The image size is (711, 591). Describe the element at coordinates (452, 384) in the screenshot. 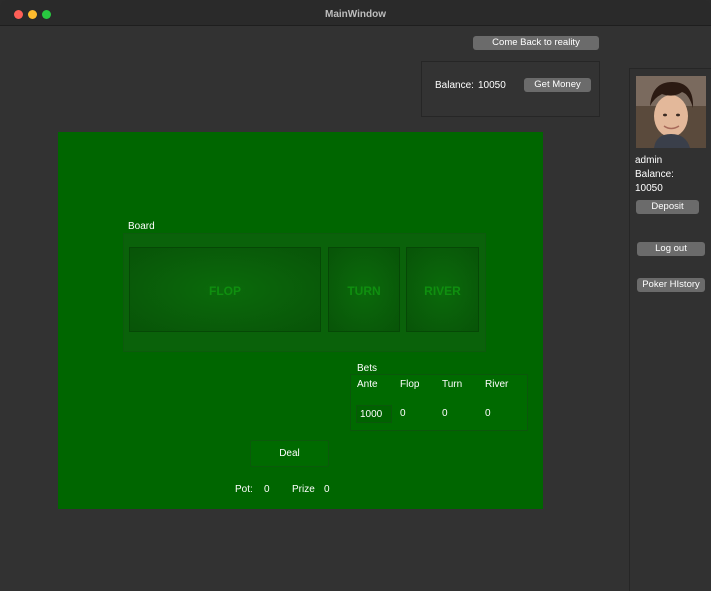

I see `bets-header-turn: Turn` at that location.